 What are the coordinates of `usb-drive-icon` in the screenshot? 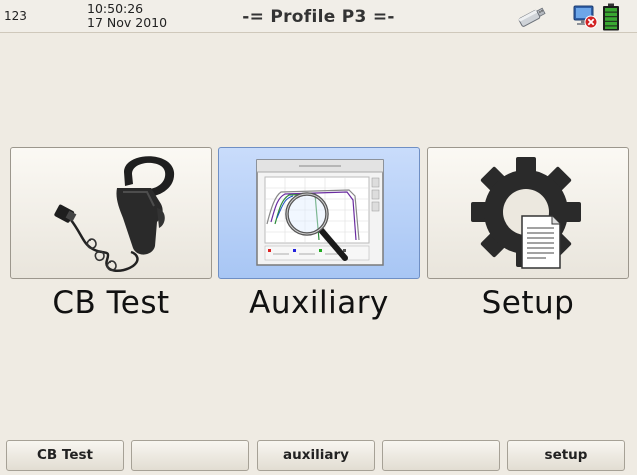 It's located at (531, 17).